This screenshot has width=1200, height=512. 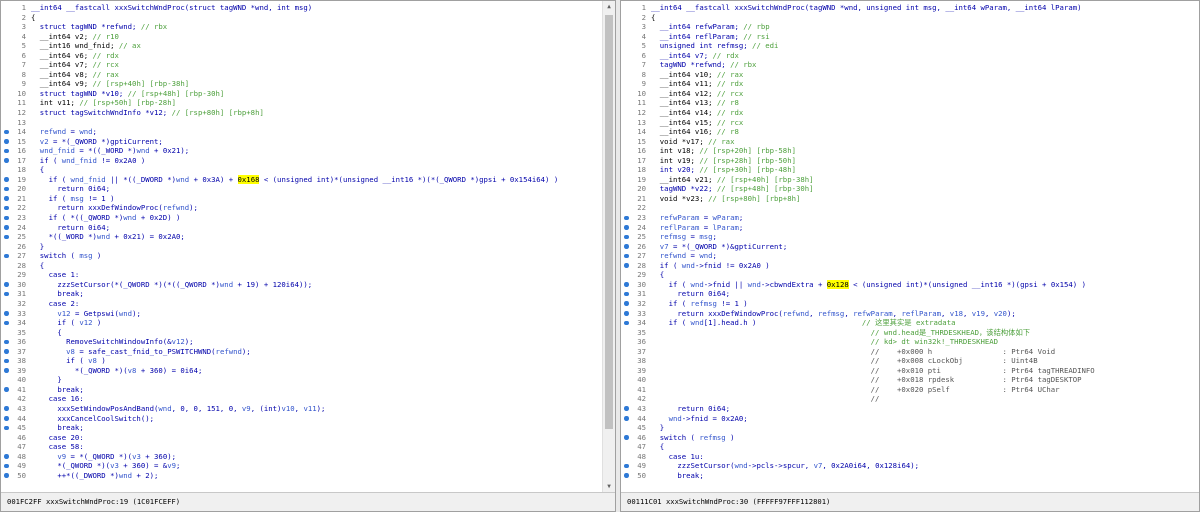 What do you see at coordinates (910, 199) in the screenshot?
I see `code-line: 21 void *v23; // [rsp+80h] [rbp+8h]` at bounding box center [910, 199].